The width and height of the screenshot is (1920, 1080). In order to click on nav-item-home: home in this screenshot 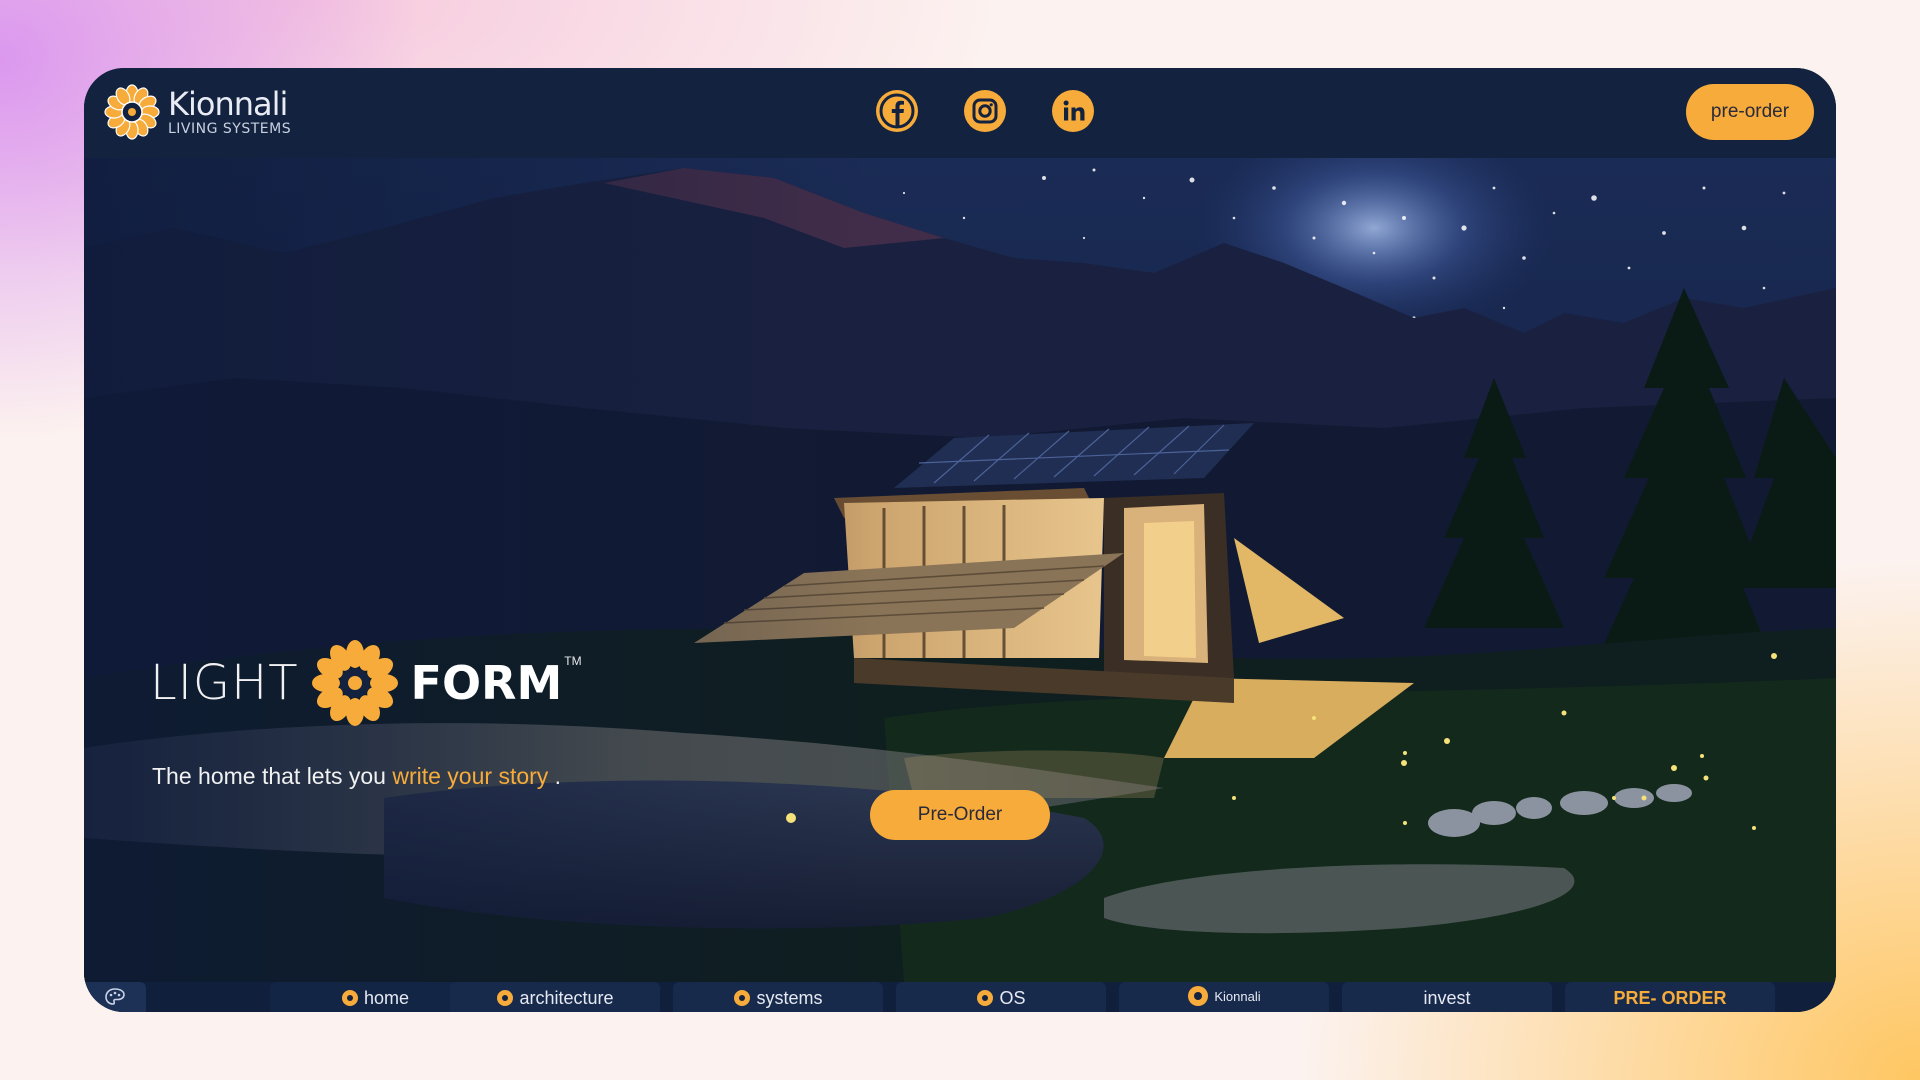, I will do `click(375, 997)`.